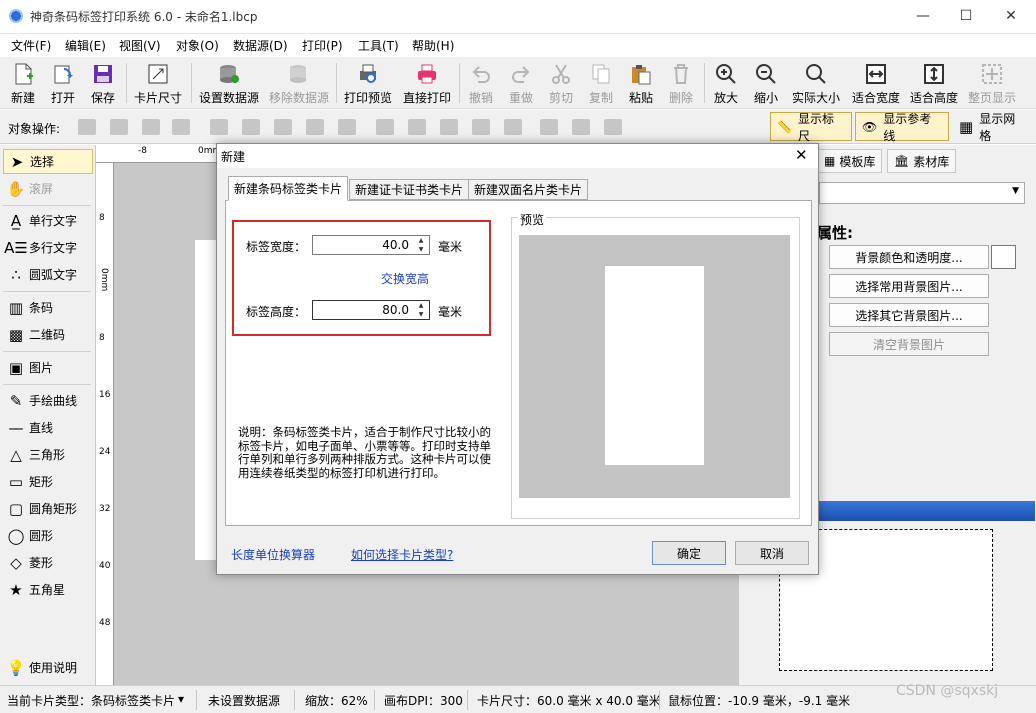  Describe the element at coordinates (48, 535) in the screenshot. I see `tool-circle: ◯ 圆形` at that location.